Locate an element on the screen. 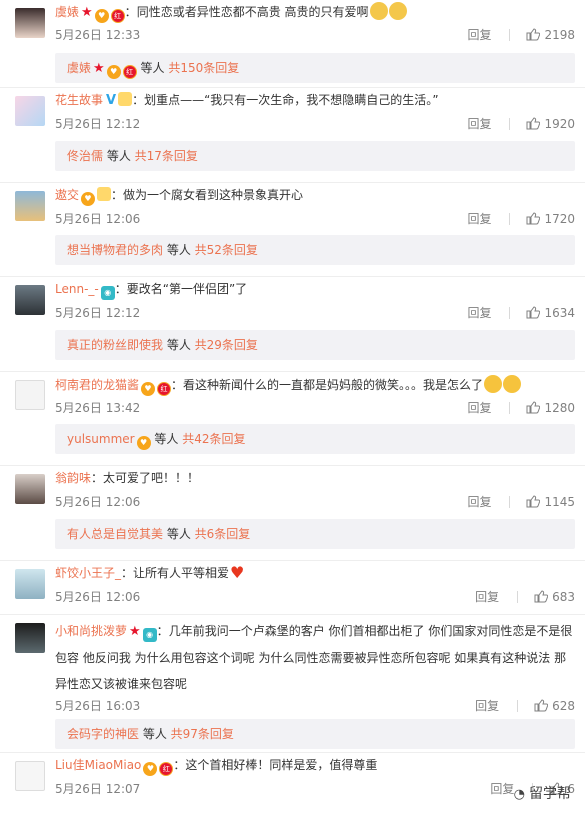 This screenshot has height=813, width=585. username: Lenn-_- is located at coordinates (77, 289).